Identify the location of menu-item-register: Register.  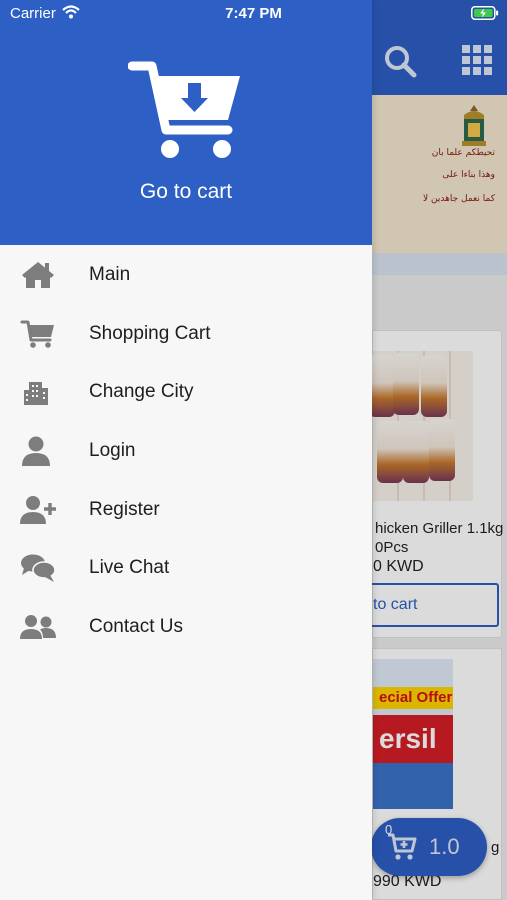
(186, 510).